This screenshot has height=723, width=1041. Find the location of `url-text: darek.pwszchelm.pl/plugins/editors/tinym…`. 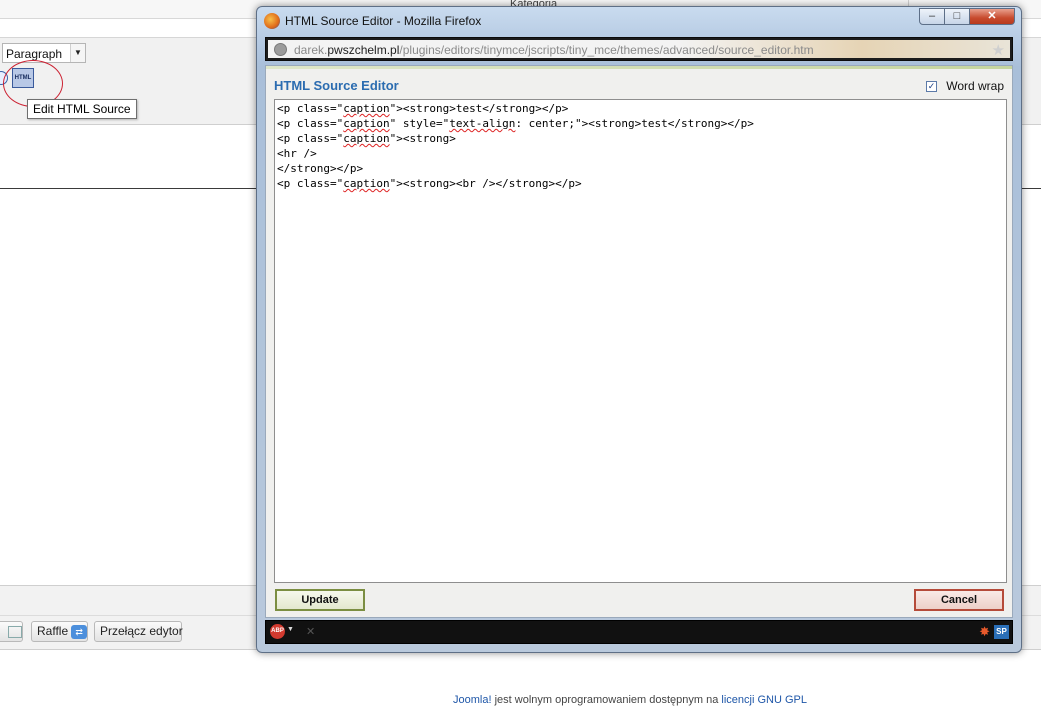

url-text: darek.pwszchelm.pl/plugins/editors/tinym… is located at coordinates (554, 50).